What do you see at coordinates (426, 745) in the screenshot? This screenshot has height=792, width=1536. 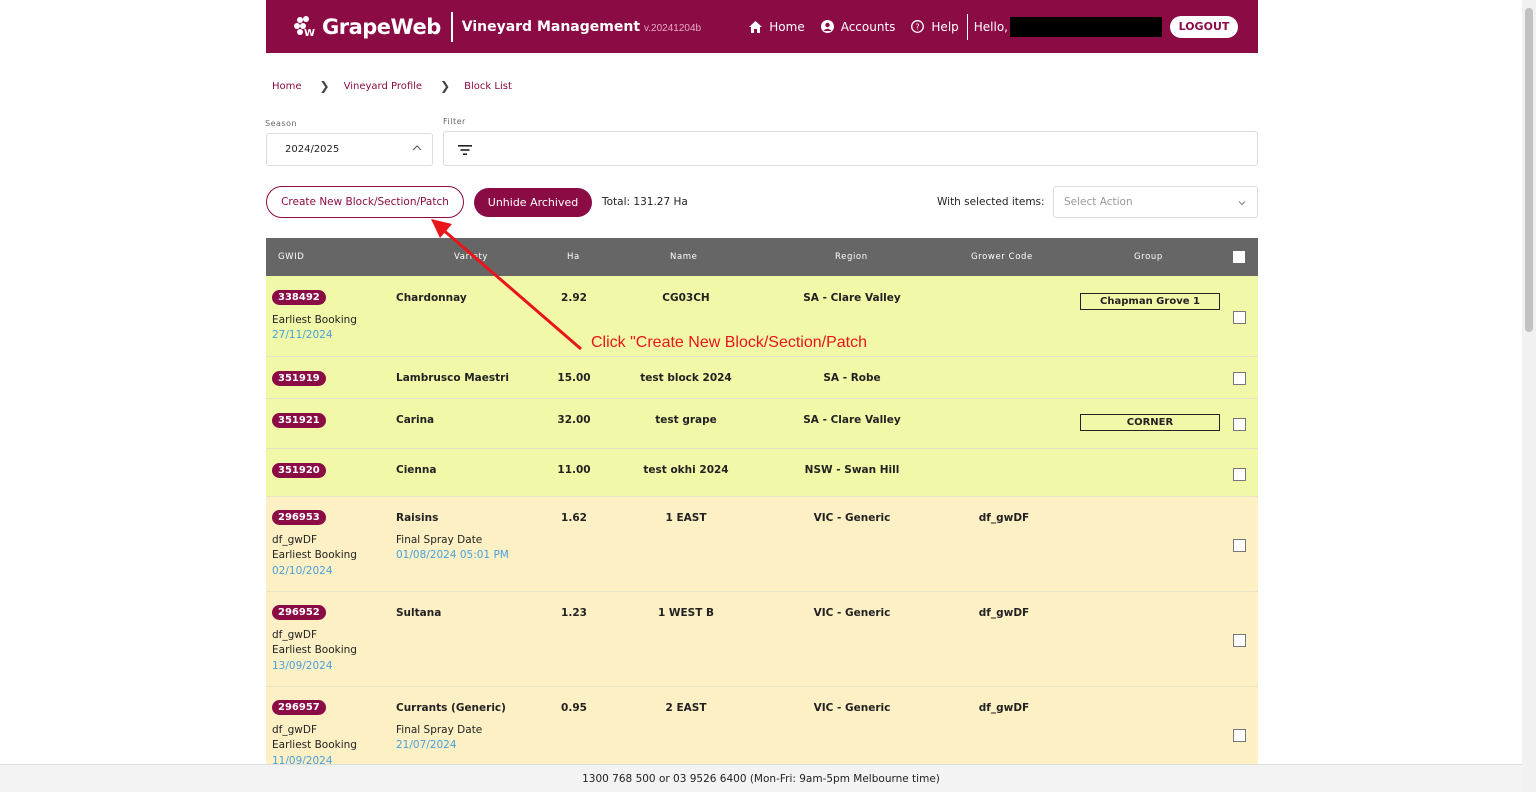 I see `final-spray-date: 21/07/2024` at bounding box center [426, 745].